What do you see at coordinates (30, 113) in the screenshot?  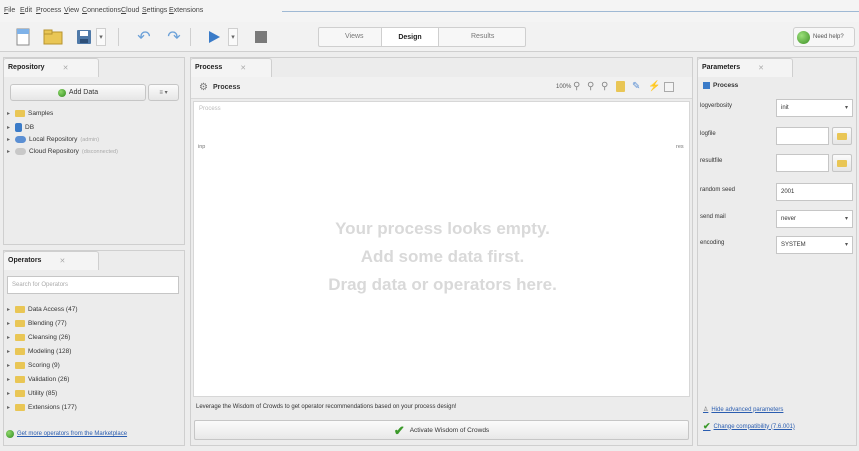 I see `repo-item-samples: ▸ Samples` at bounding box center [30, 113].